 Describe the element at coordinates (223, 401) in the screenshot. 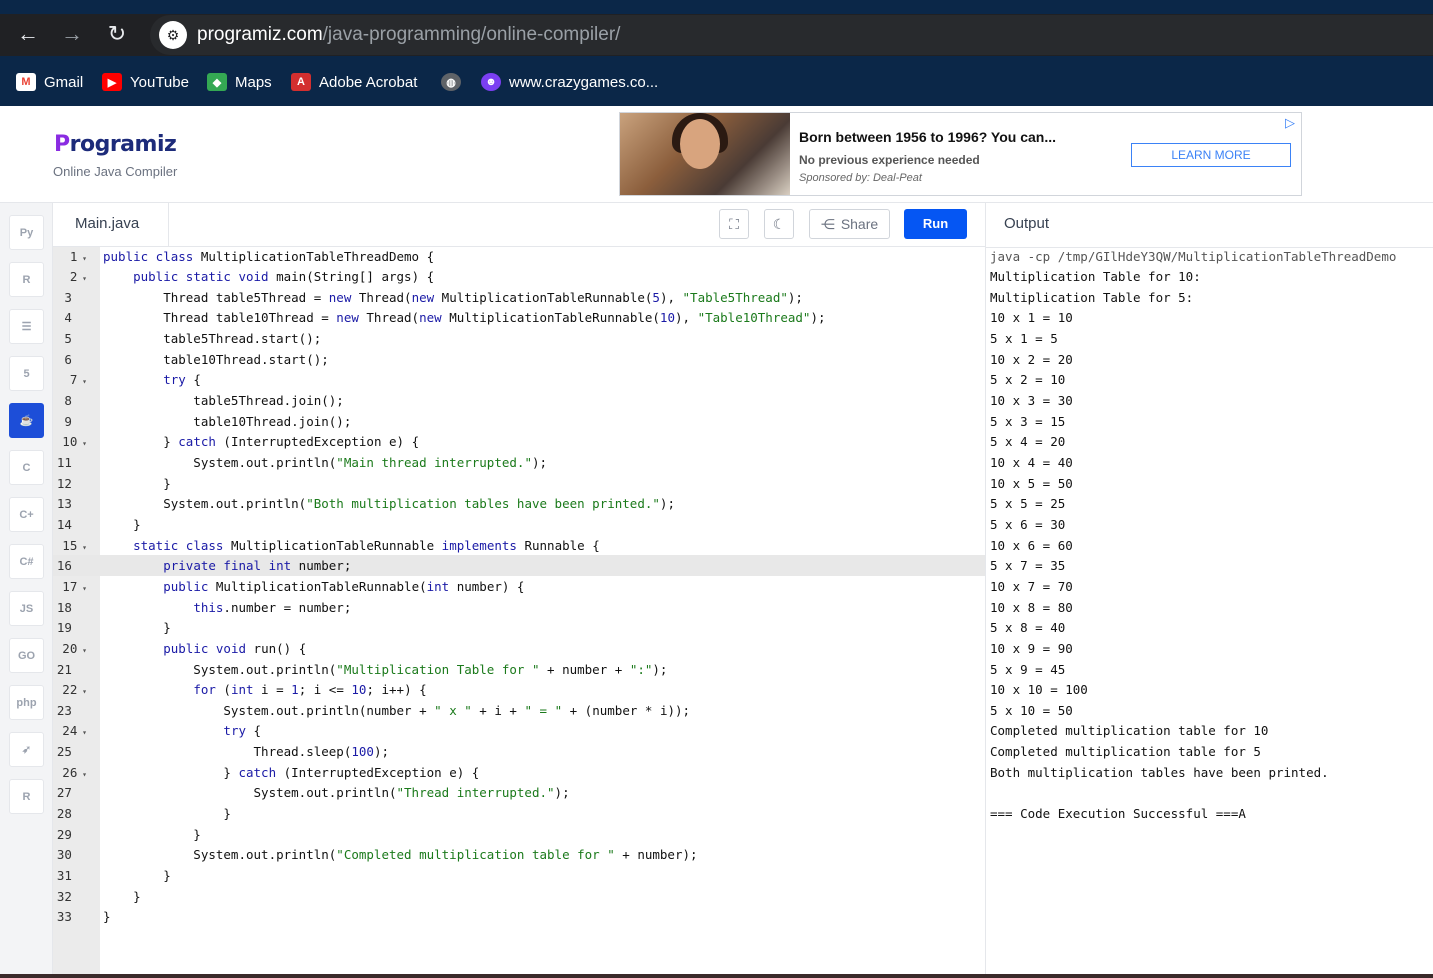

I see `code-line: table5Thread.join();` at that location.